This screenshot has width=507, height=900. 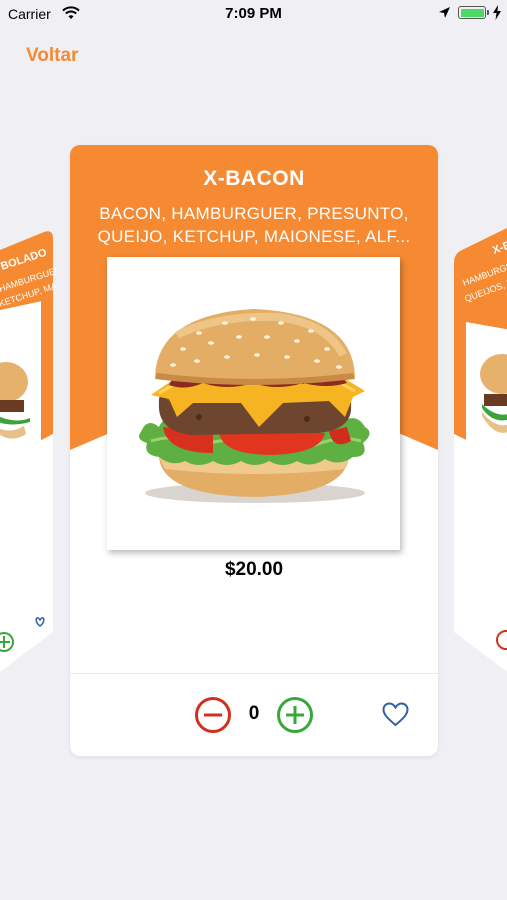 What do you see at coordinates (52, 56) in the screenshot?
I see `back-button: Voltar` at bounding box center [52, 56].